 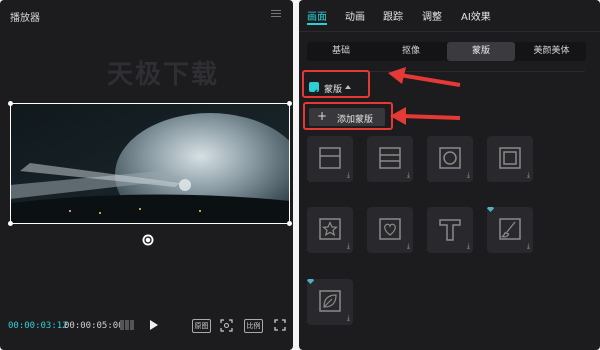 I want to click on active-tab-indicator, so click(x=317, y=24).